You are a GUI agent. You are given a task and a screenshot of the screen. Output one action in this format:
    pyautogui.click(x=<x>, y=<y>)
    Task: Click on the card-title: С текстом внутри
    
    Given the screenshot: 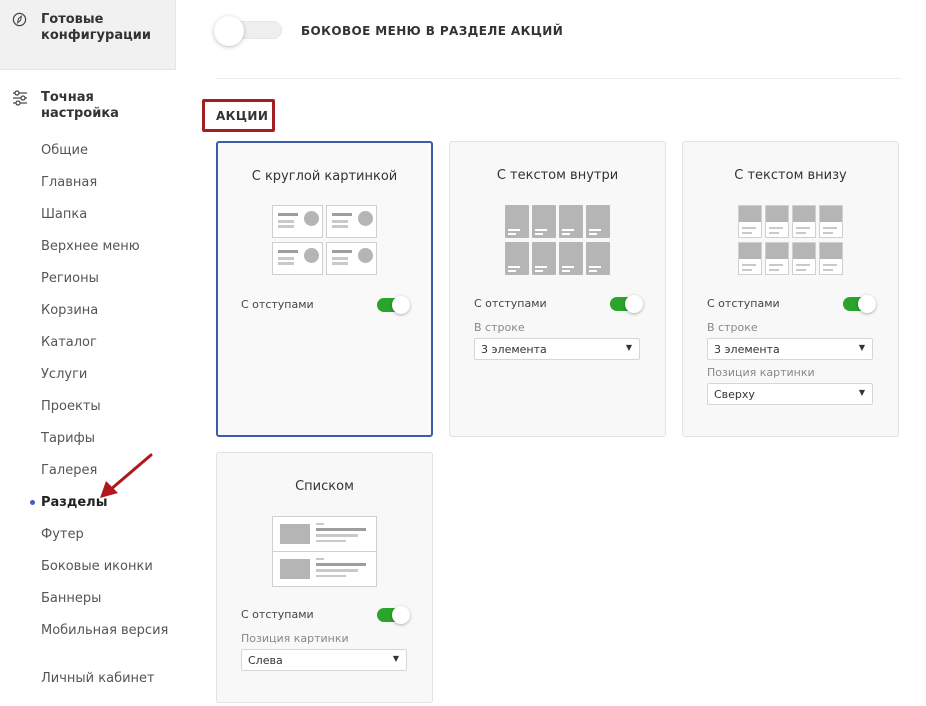 What is the action you would take?
    pyautogui.click(x=557, y=175)
    